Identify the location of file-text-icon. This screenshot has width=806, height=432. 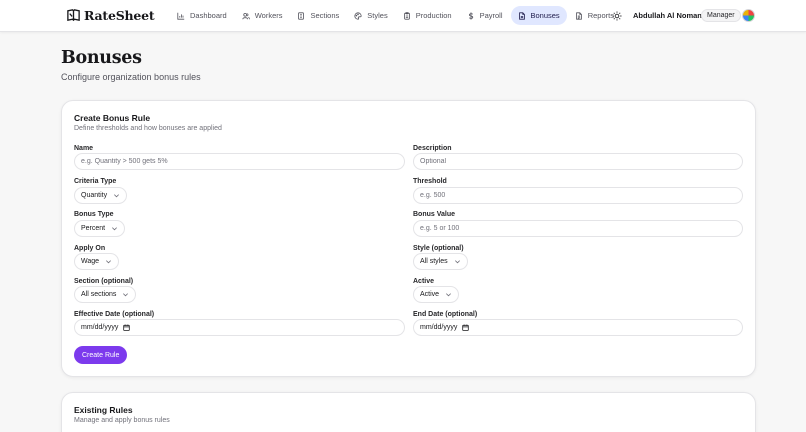
(578, 15).